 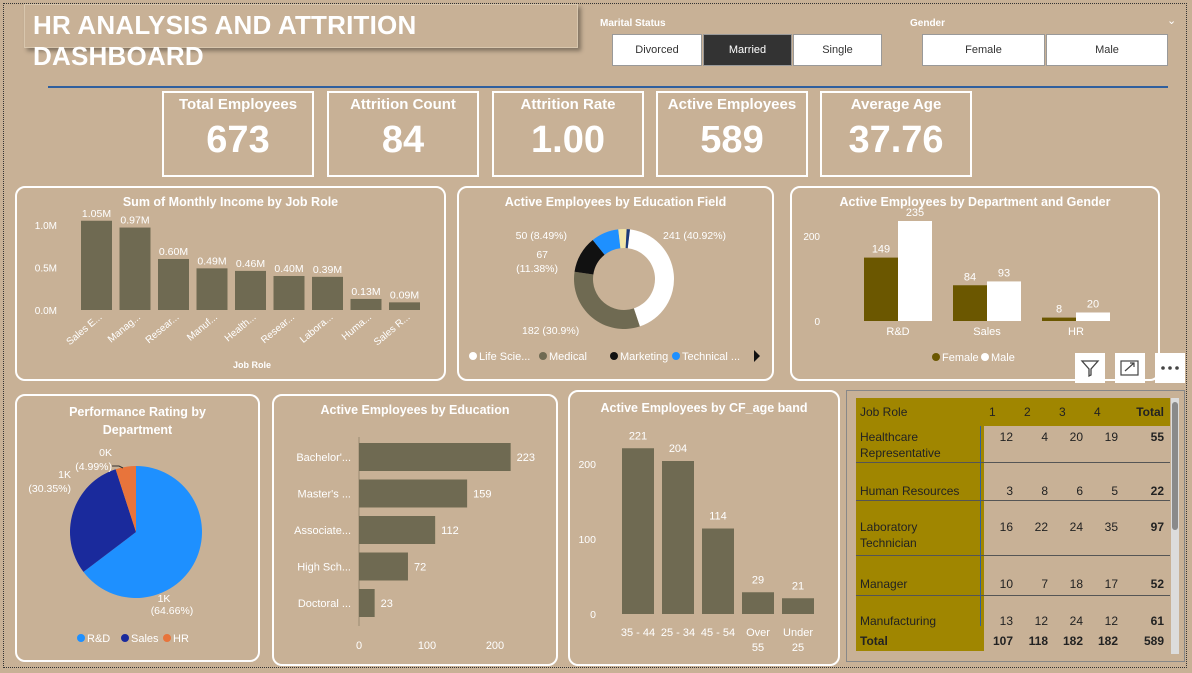 I want to click on slicer-married-button: Married, so click(x=747, y=50).